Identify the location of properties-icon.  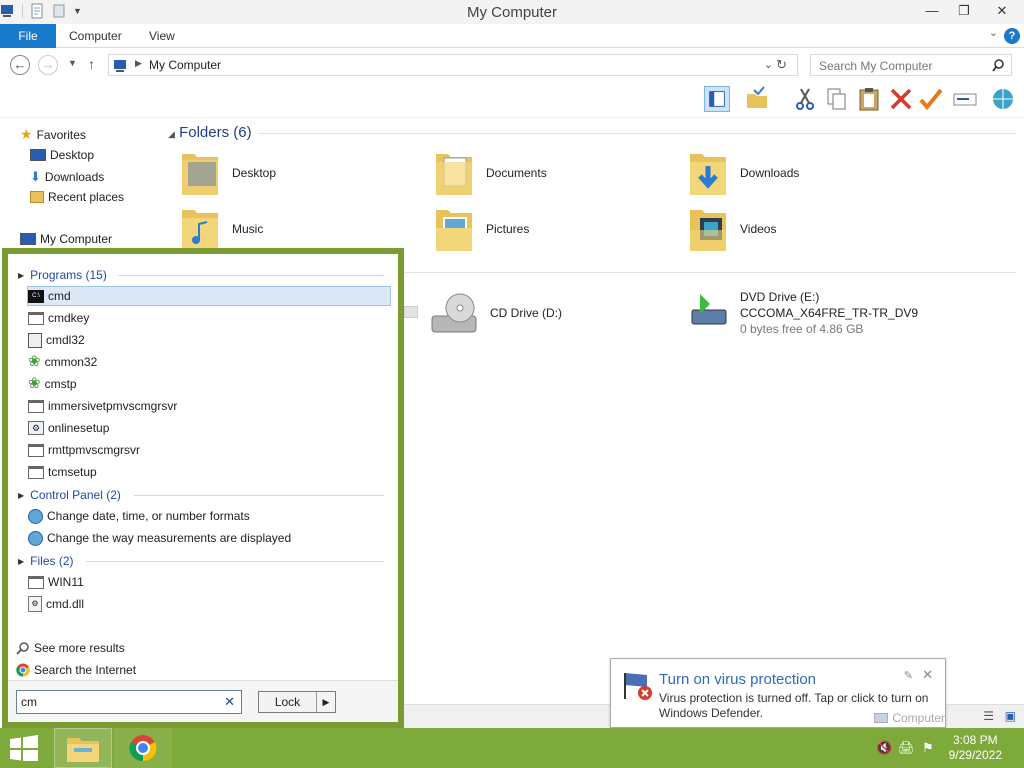
(37, 11).